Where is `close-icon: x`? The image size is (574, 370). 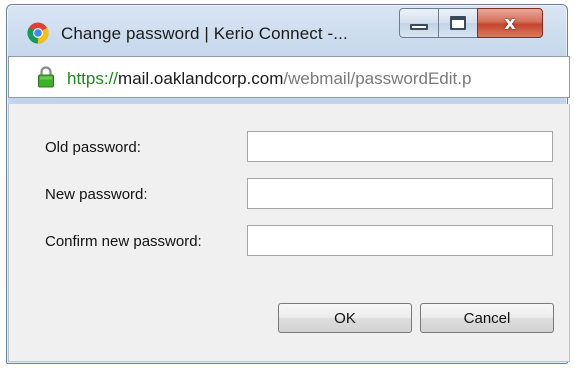 close-icon: x is located at coordinates (510, 23).